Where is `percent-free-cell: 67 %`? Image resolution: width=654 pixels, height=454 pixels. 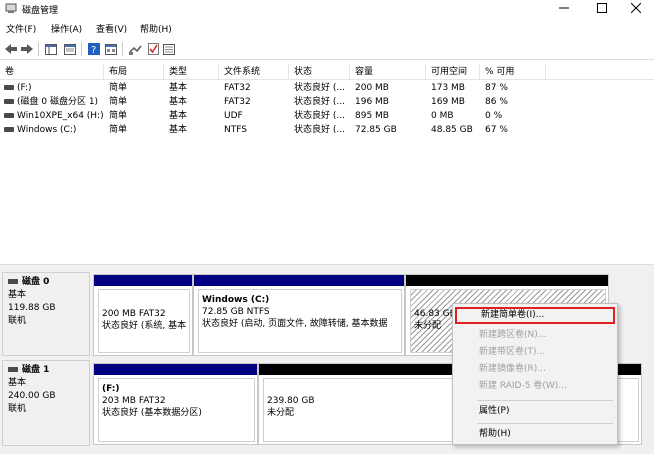
percent-free-cell: 67 % is located at coordinates (496, 130).